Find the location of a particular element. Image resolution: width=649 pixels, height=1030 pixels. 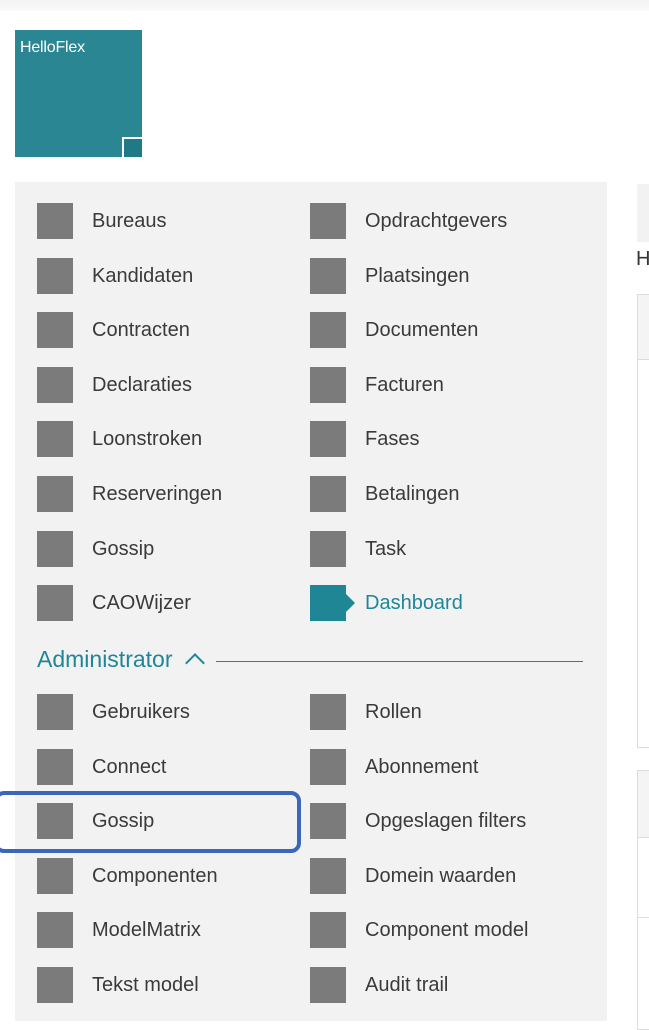

task-icon is located at coordinates (328, 549).